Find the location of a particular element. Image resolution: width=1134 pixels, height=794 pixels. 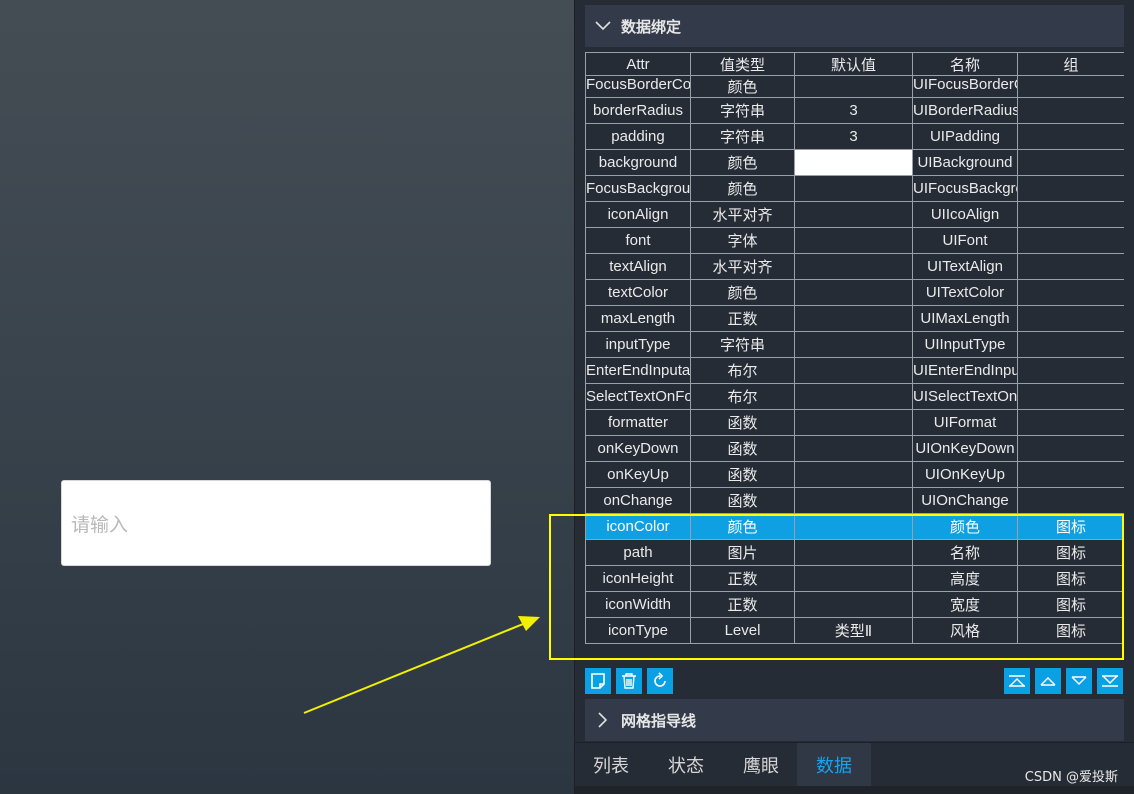

cell-name: UIOnKeyDown is located at coordinates (965, 448).